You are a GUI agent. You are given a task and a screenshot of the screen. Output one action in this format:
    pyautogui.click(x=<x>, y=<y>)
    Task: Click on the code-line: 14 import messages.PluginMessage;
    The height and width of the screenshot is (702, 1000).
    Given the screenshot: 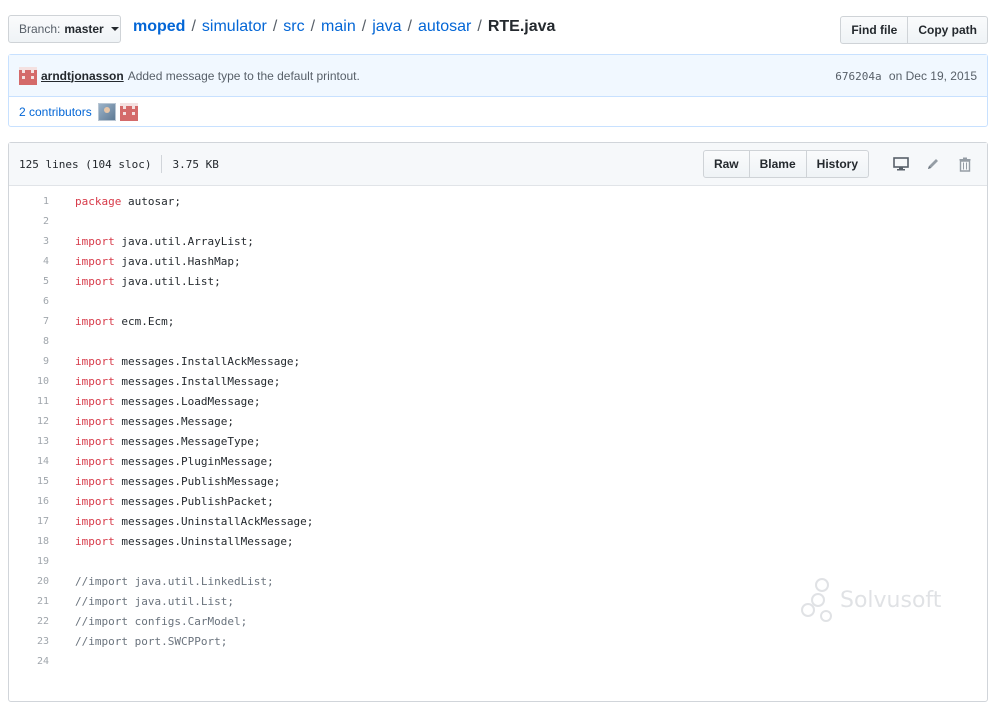 What is the action you would take?
    pyautogui.click(x=498, y=461)
    